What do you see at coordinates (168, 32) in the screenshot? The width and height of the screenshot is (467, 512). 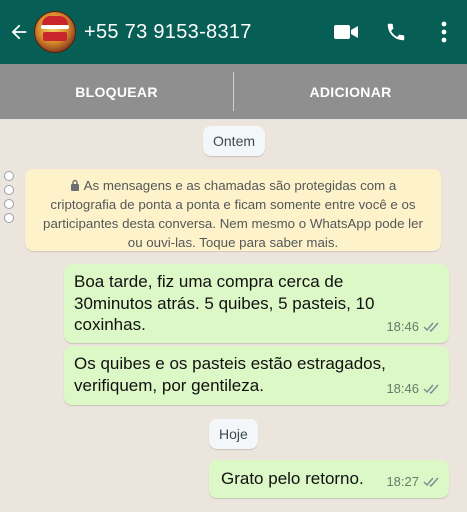 I see `contact-title: +55 73 9153-8317` at bounding box center [168, 32].